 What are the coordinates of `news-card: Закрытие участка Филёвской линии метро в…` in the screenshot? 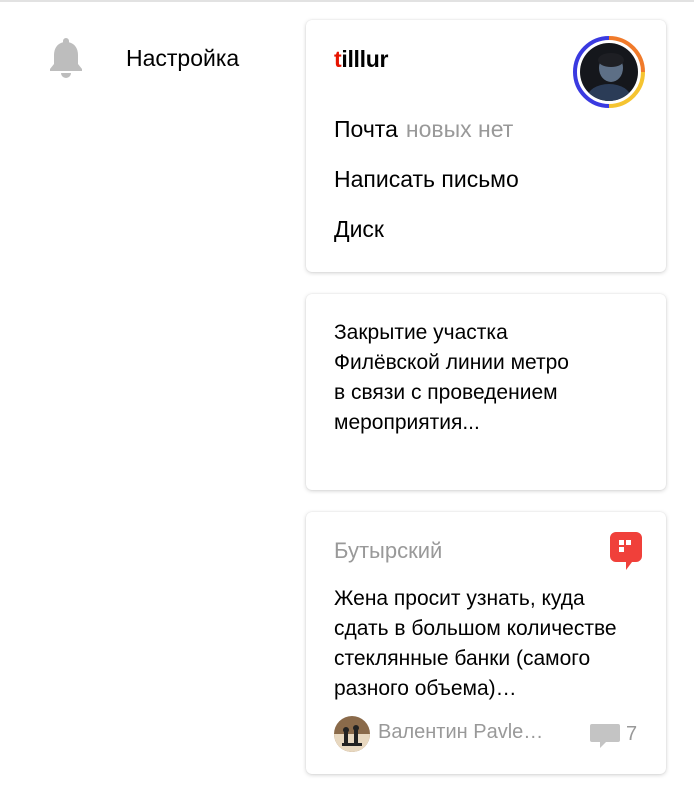 It's located at (486, 392).